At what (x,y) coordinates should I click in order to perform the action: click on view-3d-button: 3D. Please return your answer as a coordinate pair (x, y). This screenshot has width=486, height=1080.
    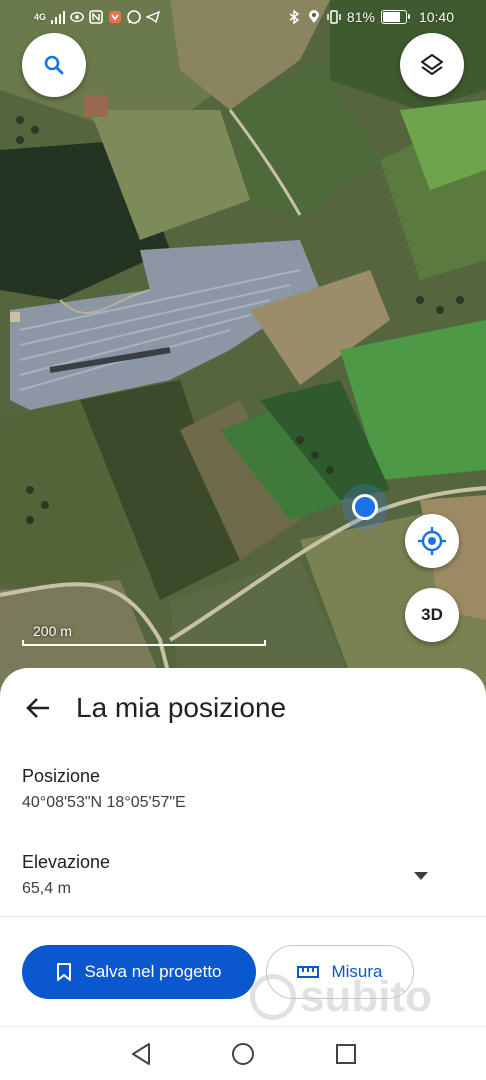
    Looking at the image, I should click on (432, 615).